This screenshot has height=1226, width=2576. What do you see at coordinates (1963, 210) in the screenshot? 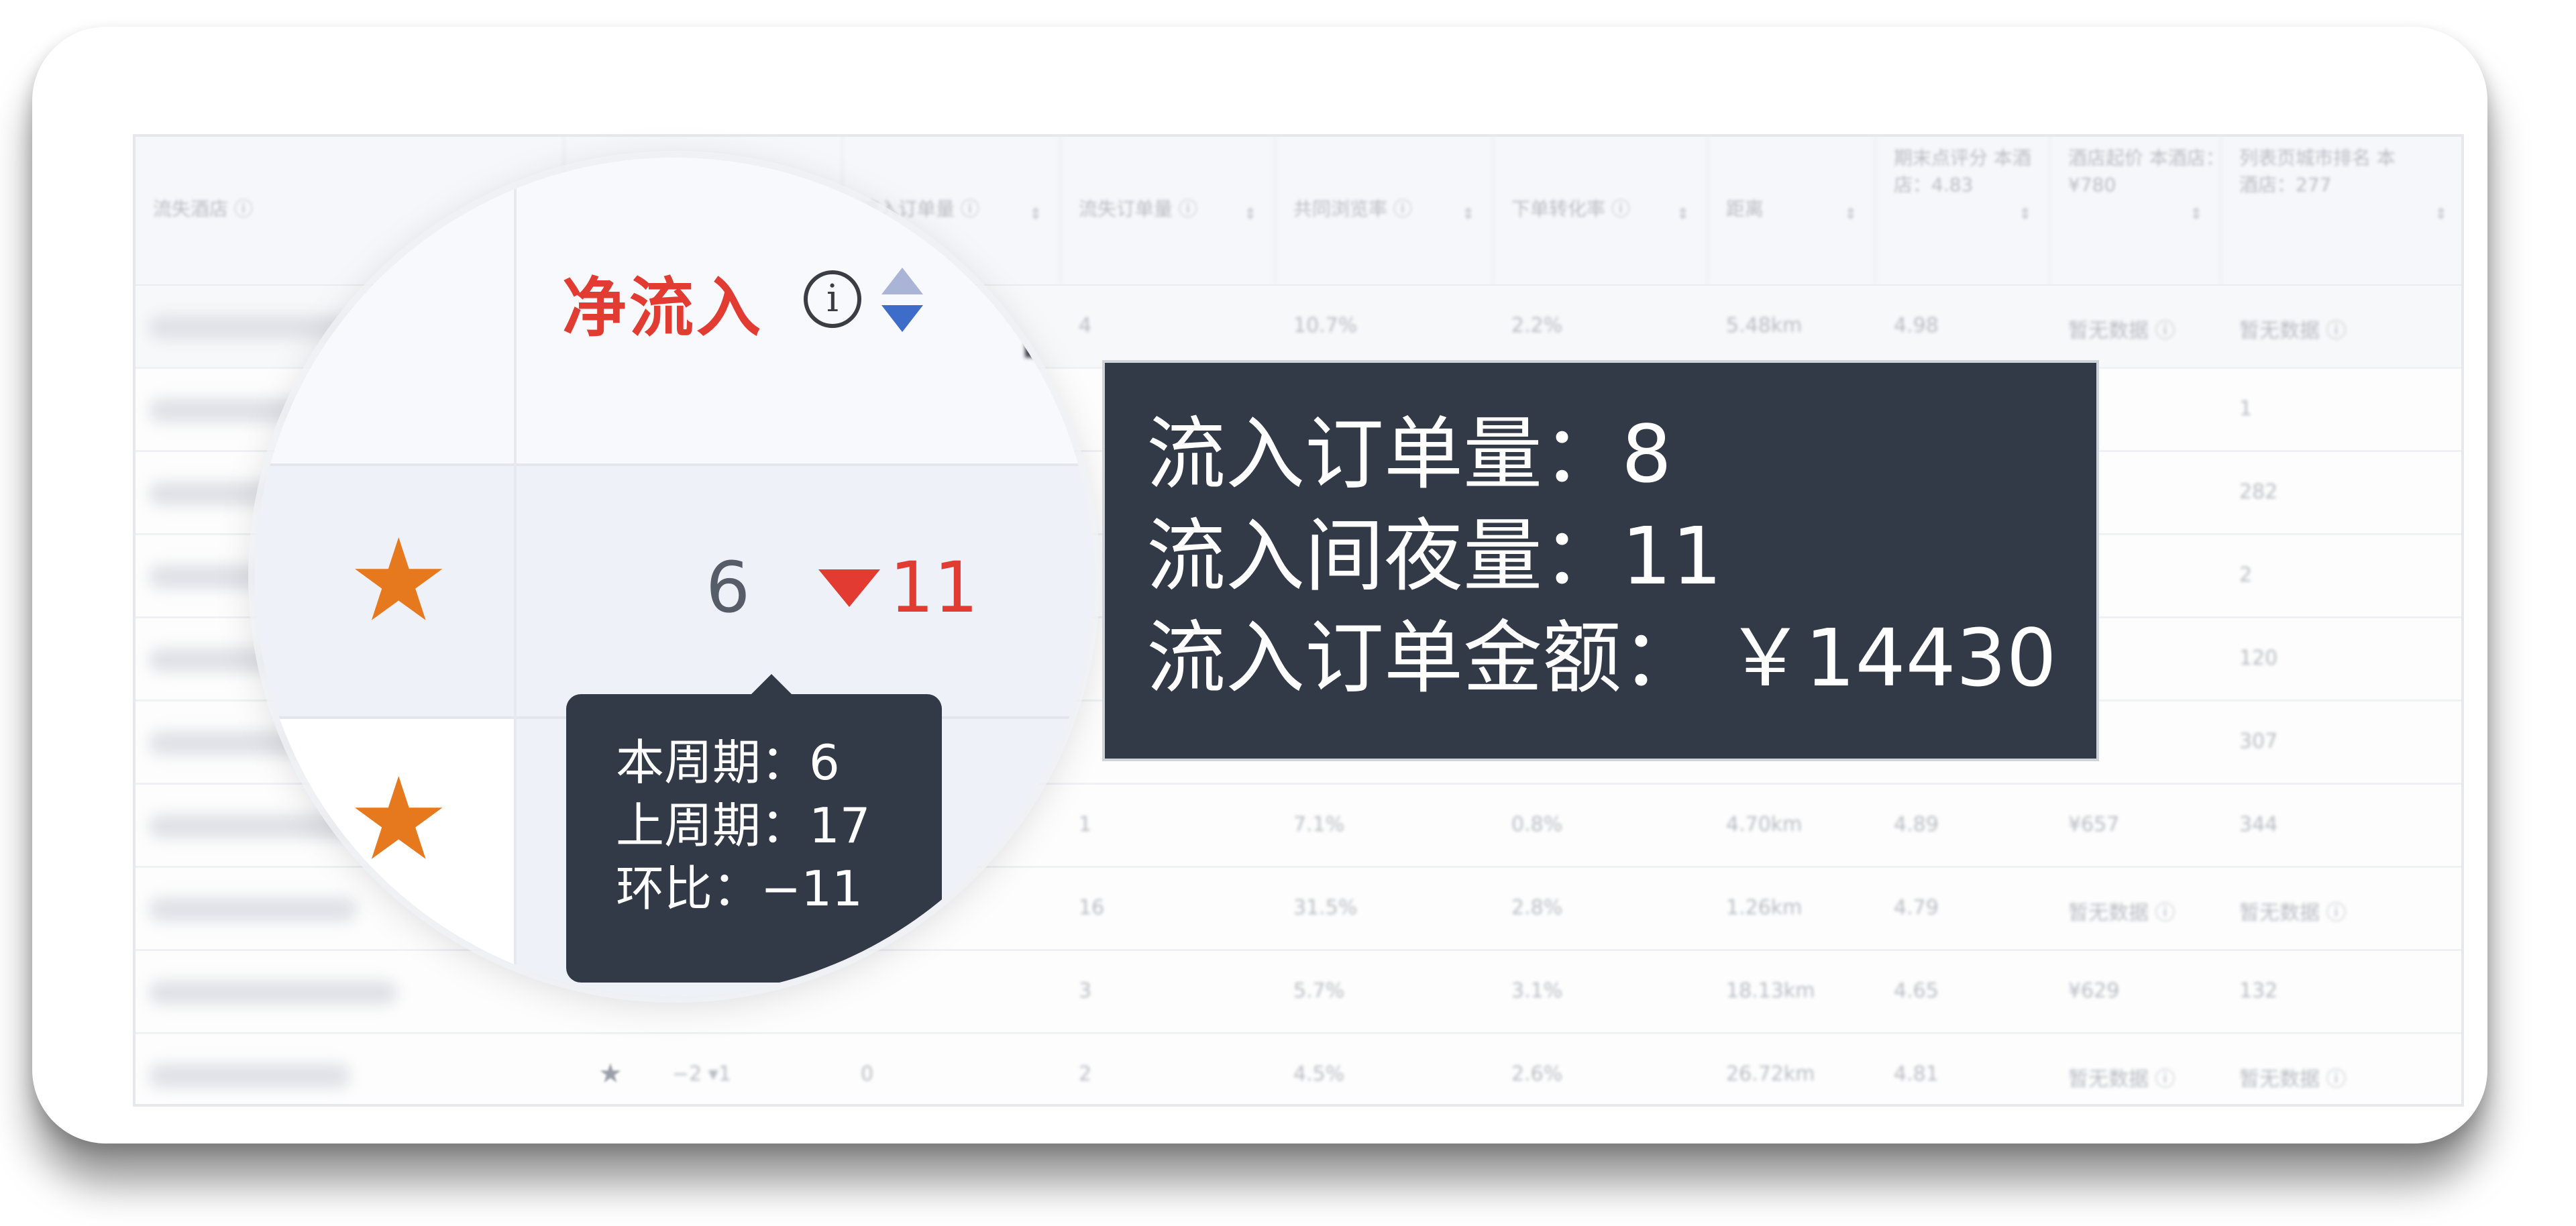
I see `column-header: 期末点评分 本酒店：4.83 ⇕` at bounding box center [1963, 210].